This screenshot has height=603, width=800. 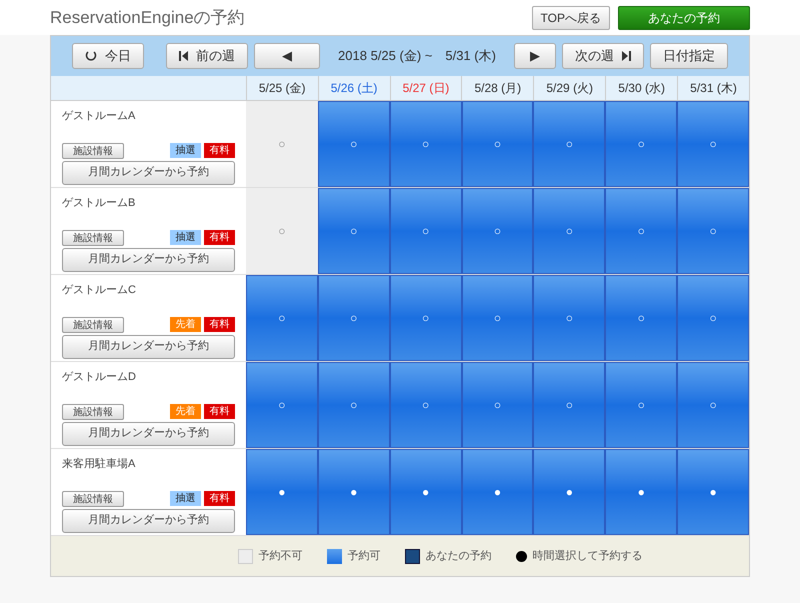 What do you see at coordinates (569, 88) in the screenshot?
I see `day-header: 5/29 (火)` at bounding box center [569, 88].